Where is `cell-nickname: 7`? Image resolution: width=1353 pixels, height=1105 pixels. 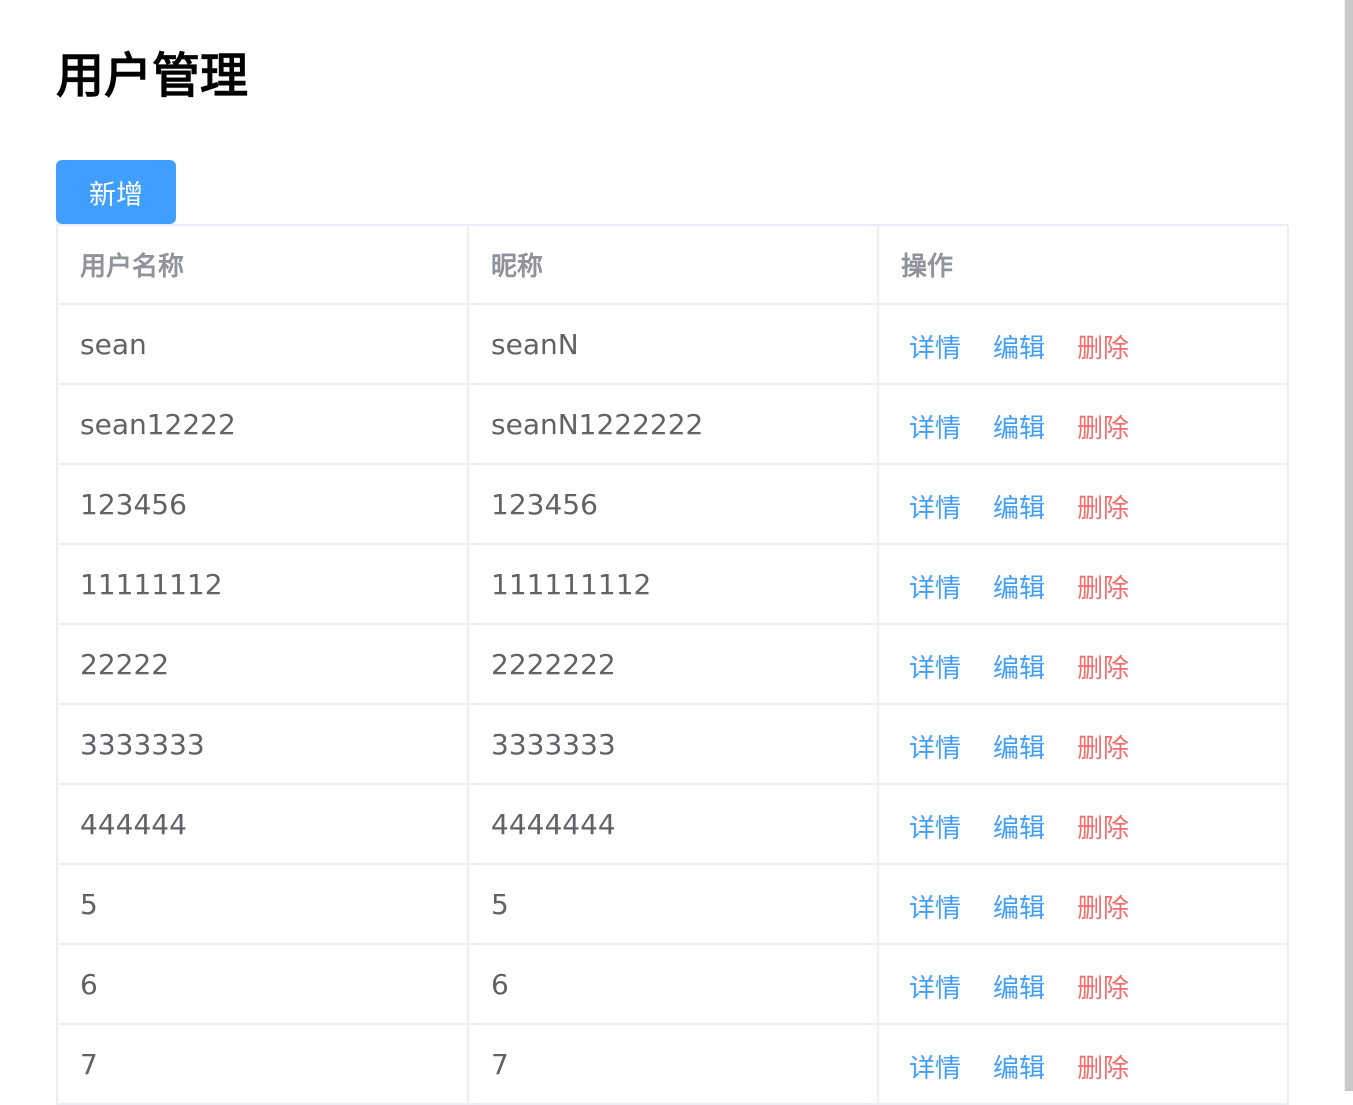 cell-nickname: 7 is located at coordinates (673, 1064).